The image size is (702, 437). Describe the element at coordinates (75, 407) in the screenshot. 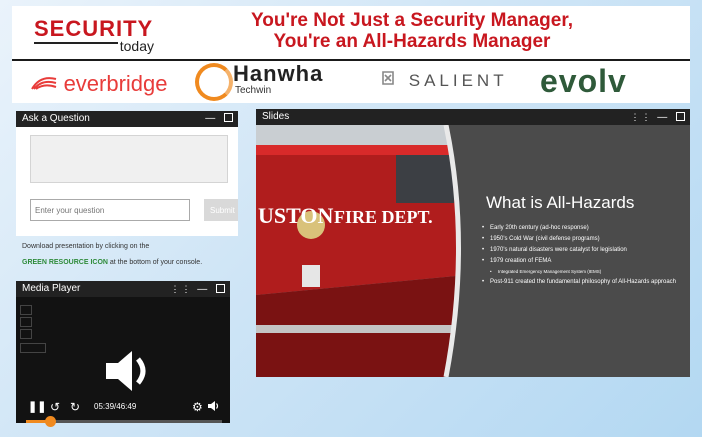

I see `forward-icon: ↻` at that location.